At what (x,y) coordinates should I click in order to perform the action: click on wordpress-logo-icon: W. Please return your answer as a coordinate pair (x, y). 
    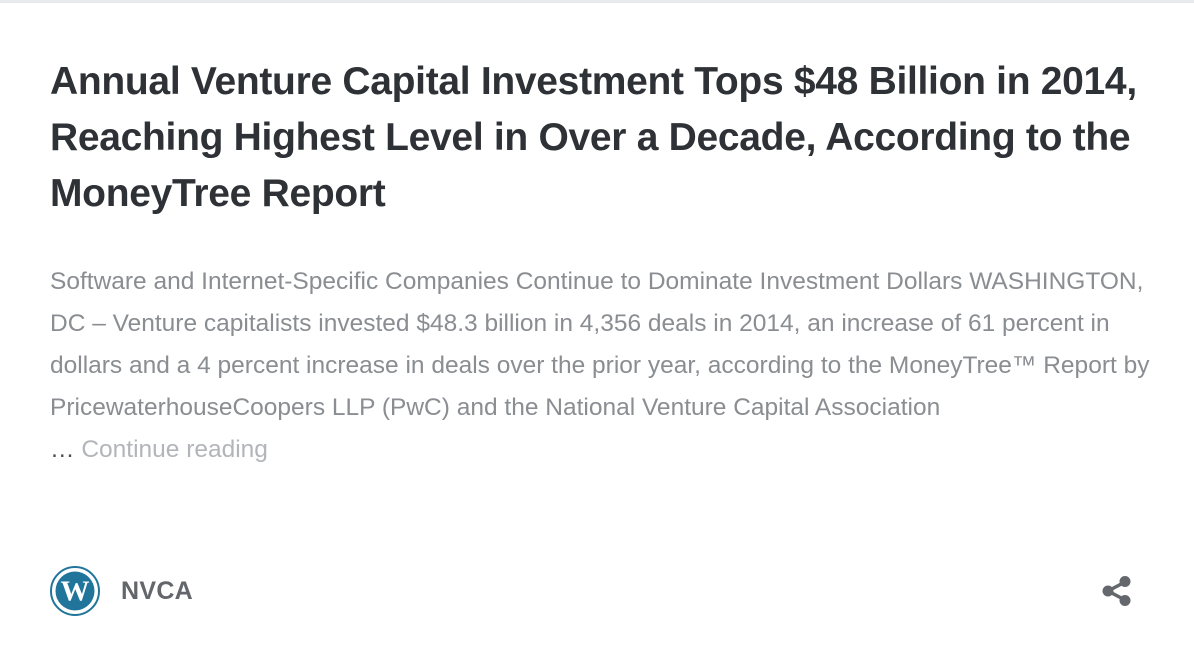
    Looking at the image, I should click on (75, 591).